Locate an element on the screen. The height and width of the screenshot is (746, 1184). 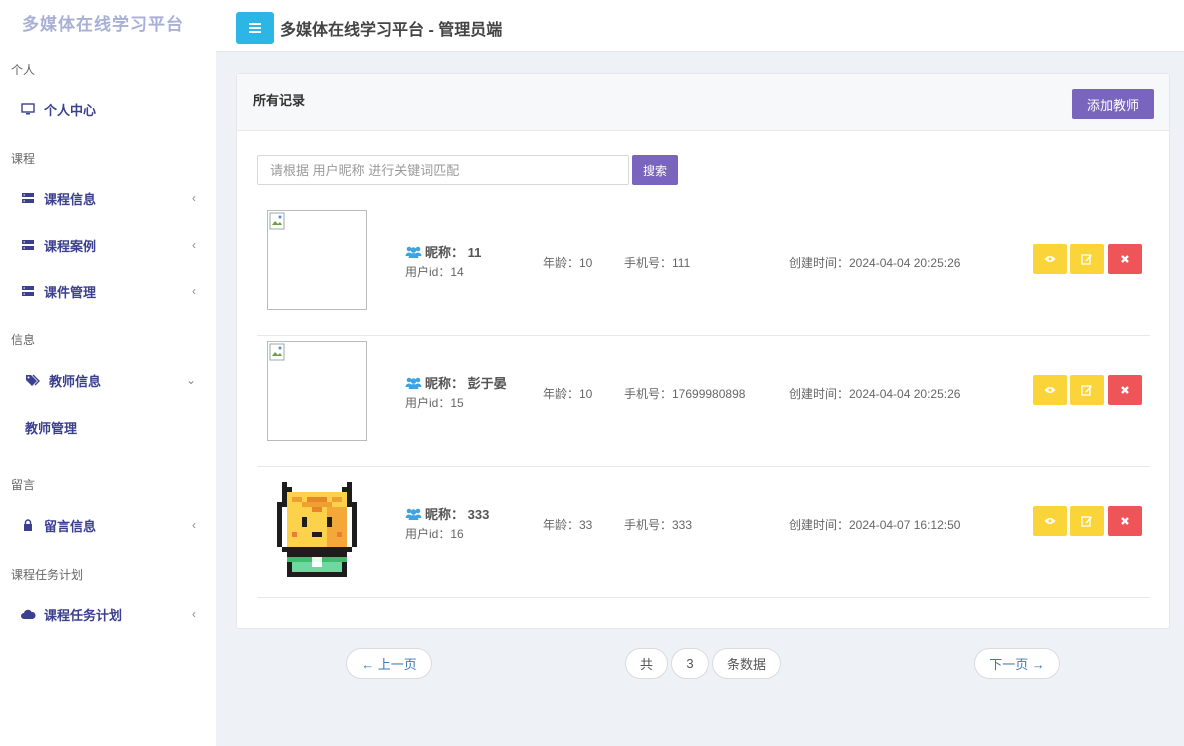
created-time: 创建时间：2024-04-07 16:12:50 is located at coordinates (875, 525).